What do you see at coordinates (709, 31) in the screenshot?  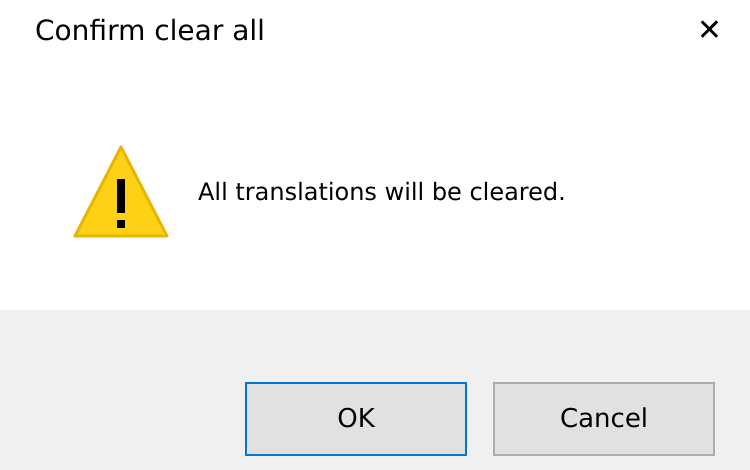 I see `close-button: ✕` at bounding box center [709, 31].